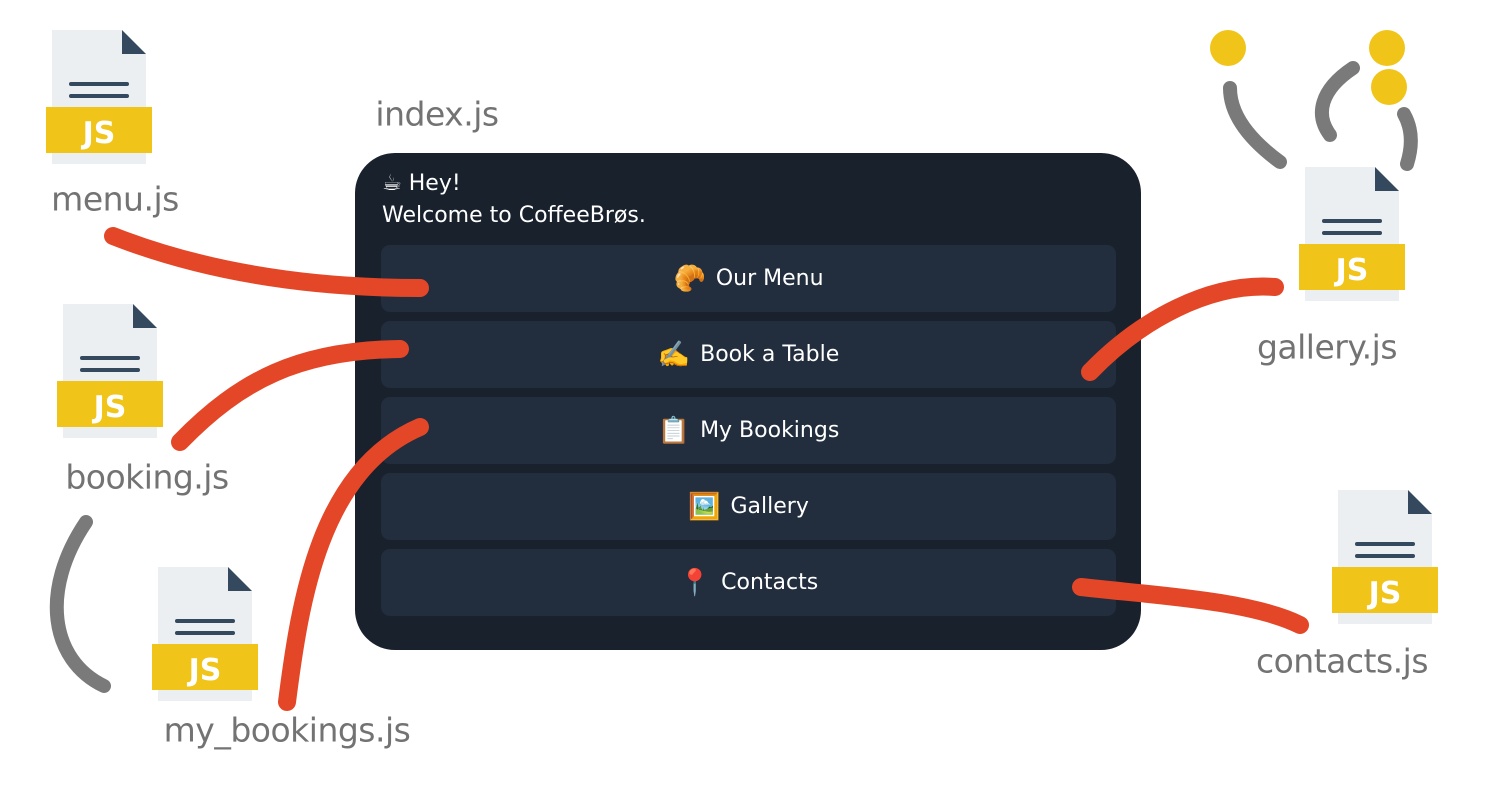  I want to click on my-bookings-button: 📋 My Bookings, so click(748, 430).